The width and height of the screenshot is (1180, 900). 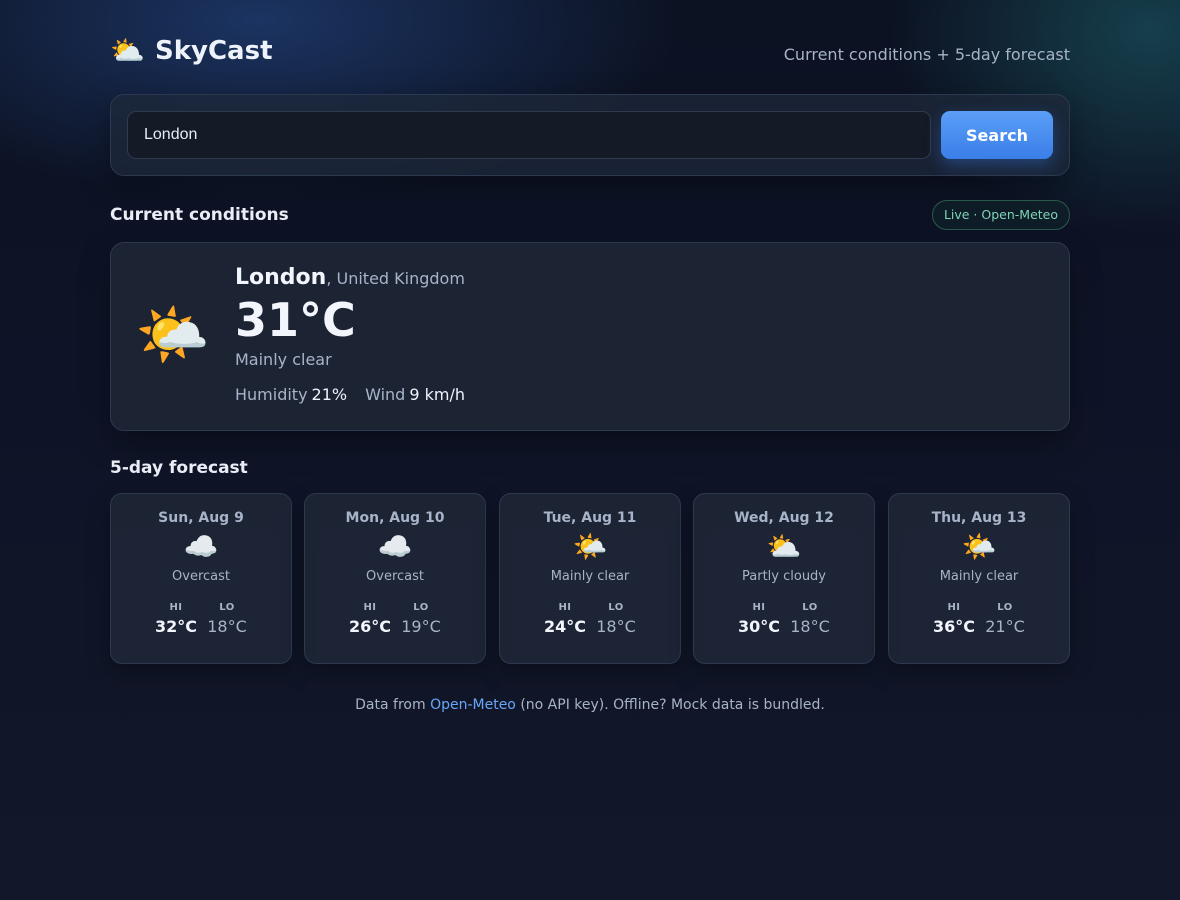 I want to click on forecast-high: 26°C, so click(x=369, y=626).